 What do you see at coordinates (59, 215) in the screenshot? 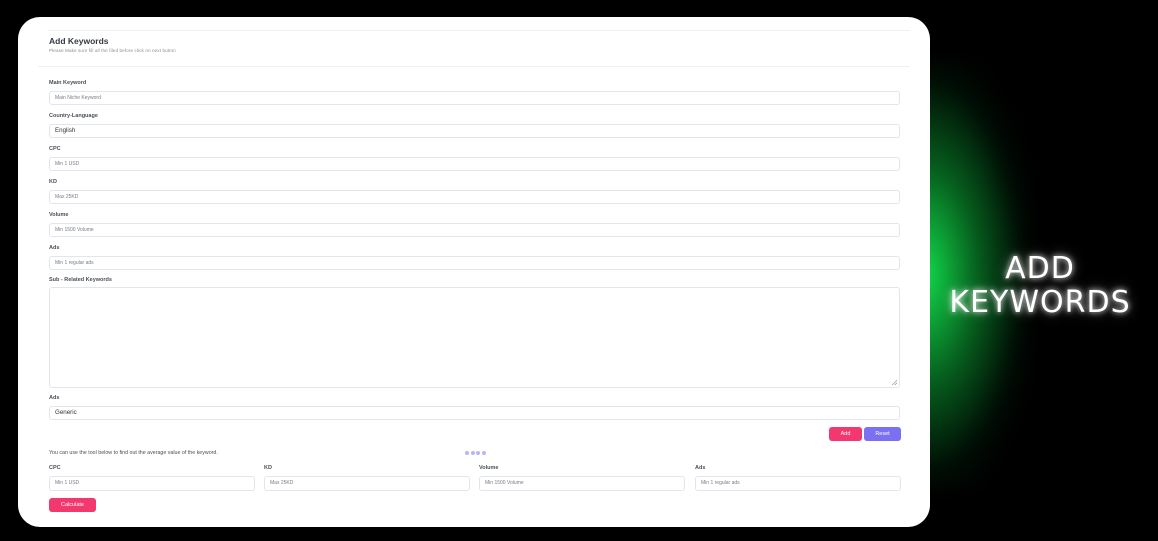
I see `volume-label: Volume` at bounding box center [59, 215].